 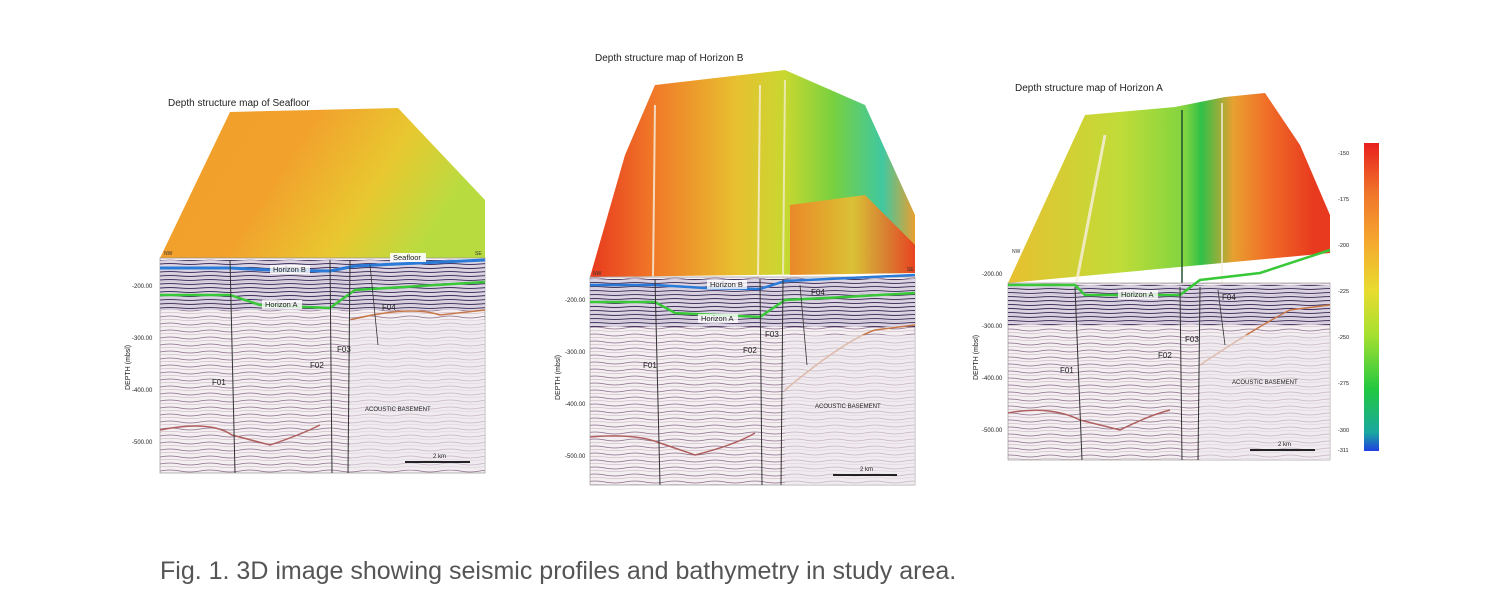 I want to click on seismic-upper-reflectors, so click(x=1169, y=305).